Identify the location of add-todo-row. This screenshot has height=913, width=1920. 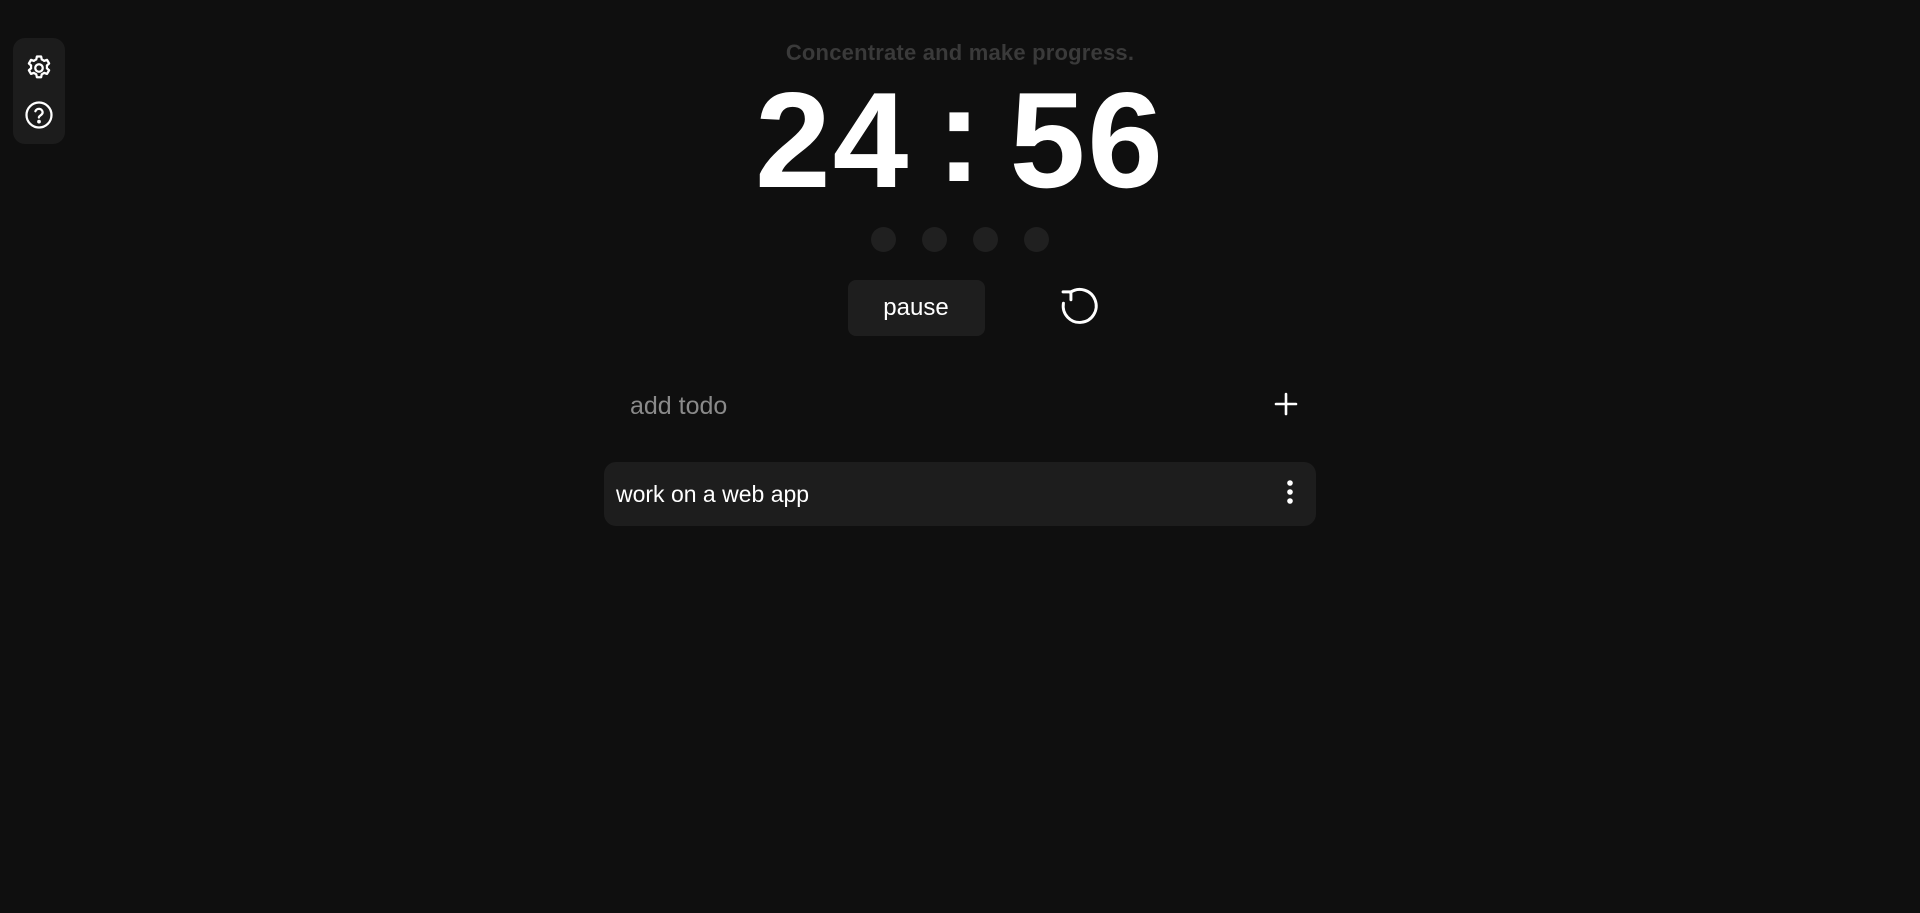
(960, 406).